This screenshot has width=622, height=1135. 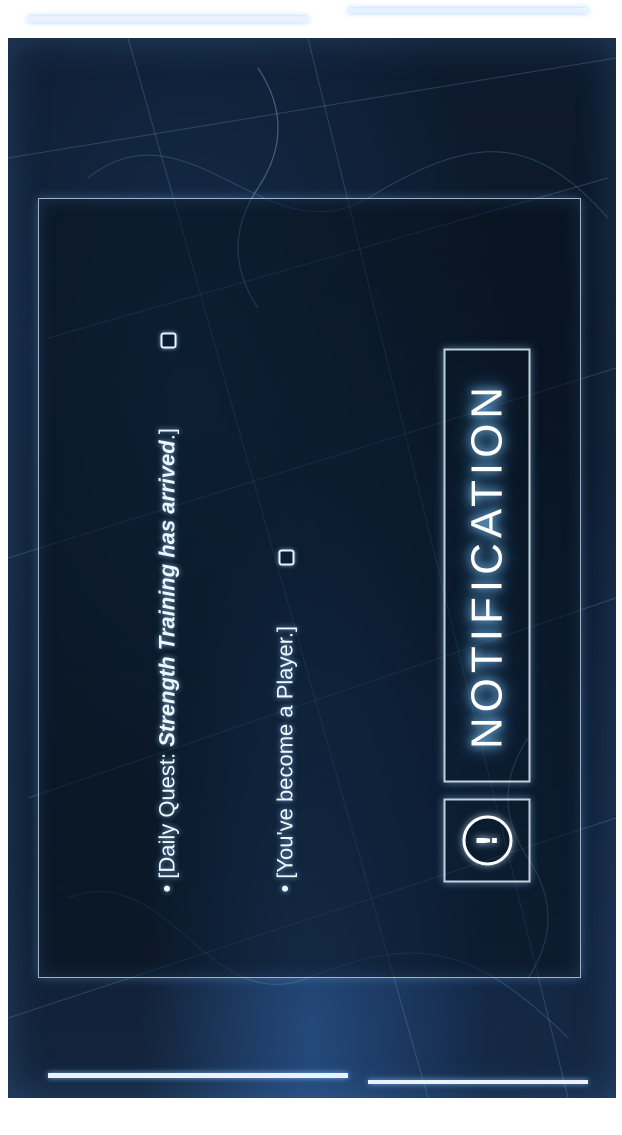 What do you see at coordinates (285, 752) in the screenshot?
I see `message-text: [You've become a Player.]` at bounding box center [285, 752].